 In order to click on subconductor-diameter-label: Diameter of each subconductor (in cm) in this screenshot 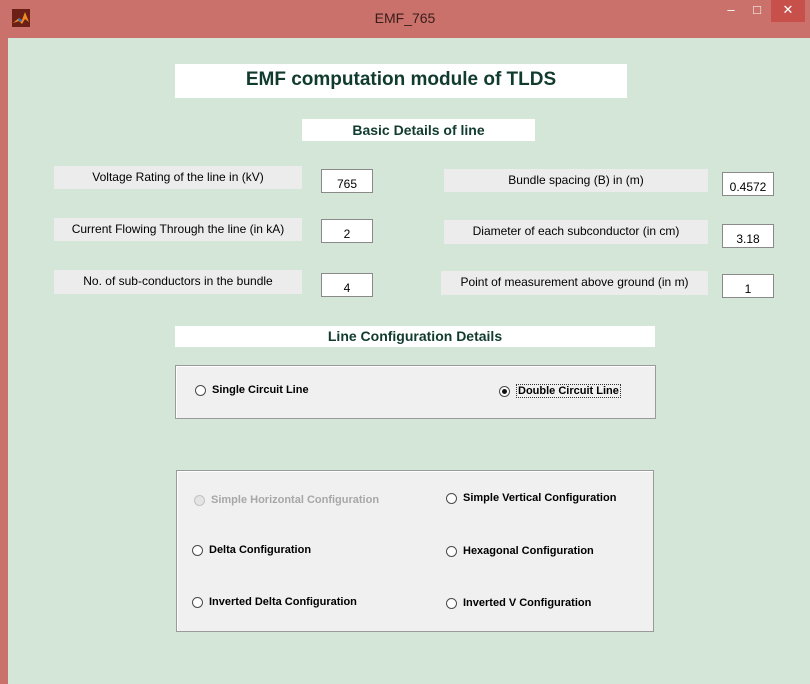, I will do `click(576, 232)`.